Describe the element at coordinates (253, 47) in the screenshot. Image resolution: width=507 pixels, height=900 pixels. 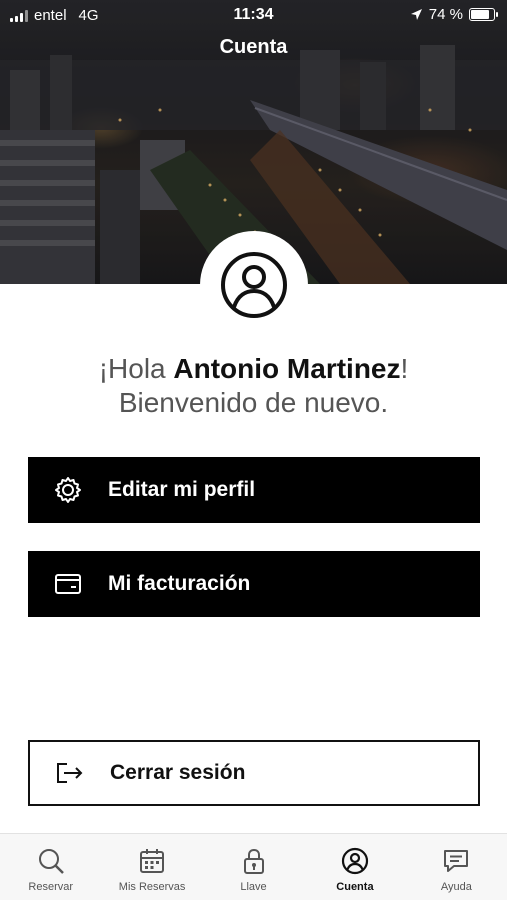
I see `page-title: Cuenta` at that location.